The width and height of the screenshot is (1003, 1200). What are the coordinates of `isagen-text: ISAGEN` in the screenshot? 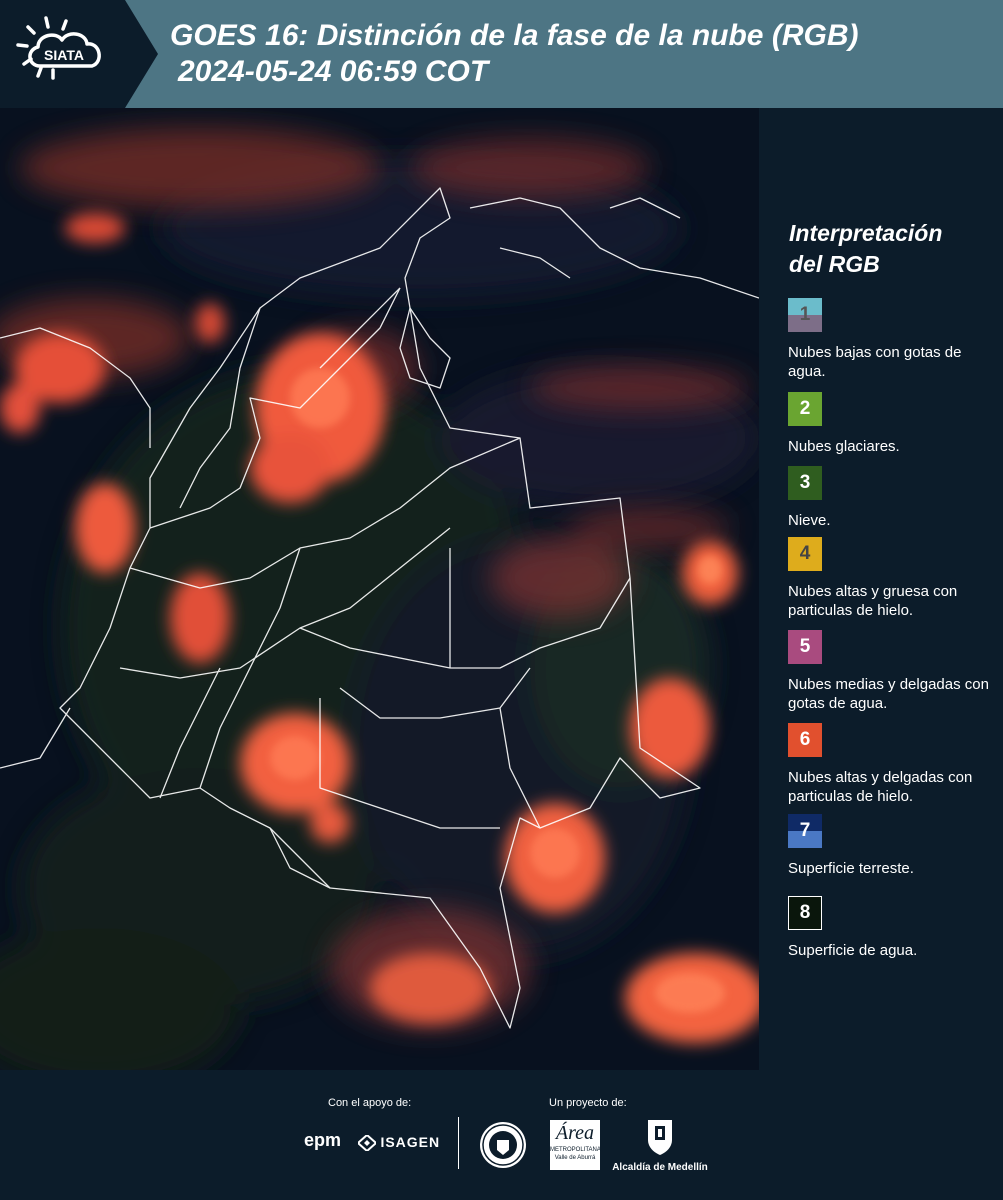 It's located at (410, 1142).